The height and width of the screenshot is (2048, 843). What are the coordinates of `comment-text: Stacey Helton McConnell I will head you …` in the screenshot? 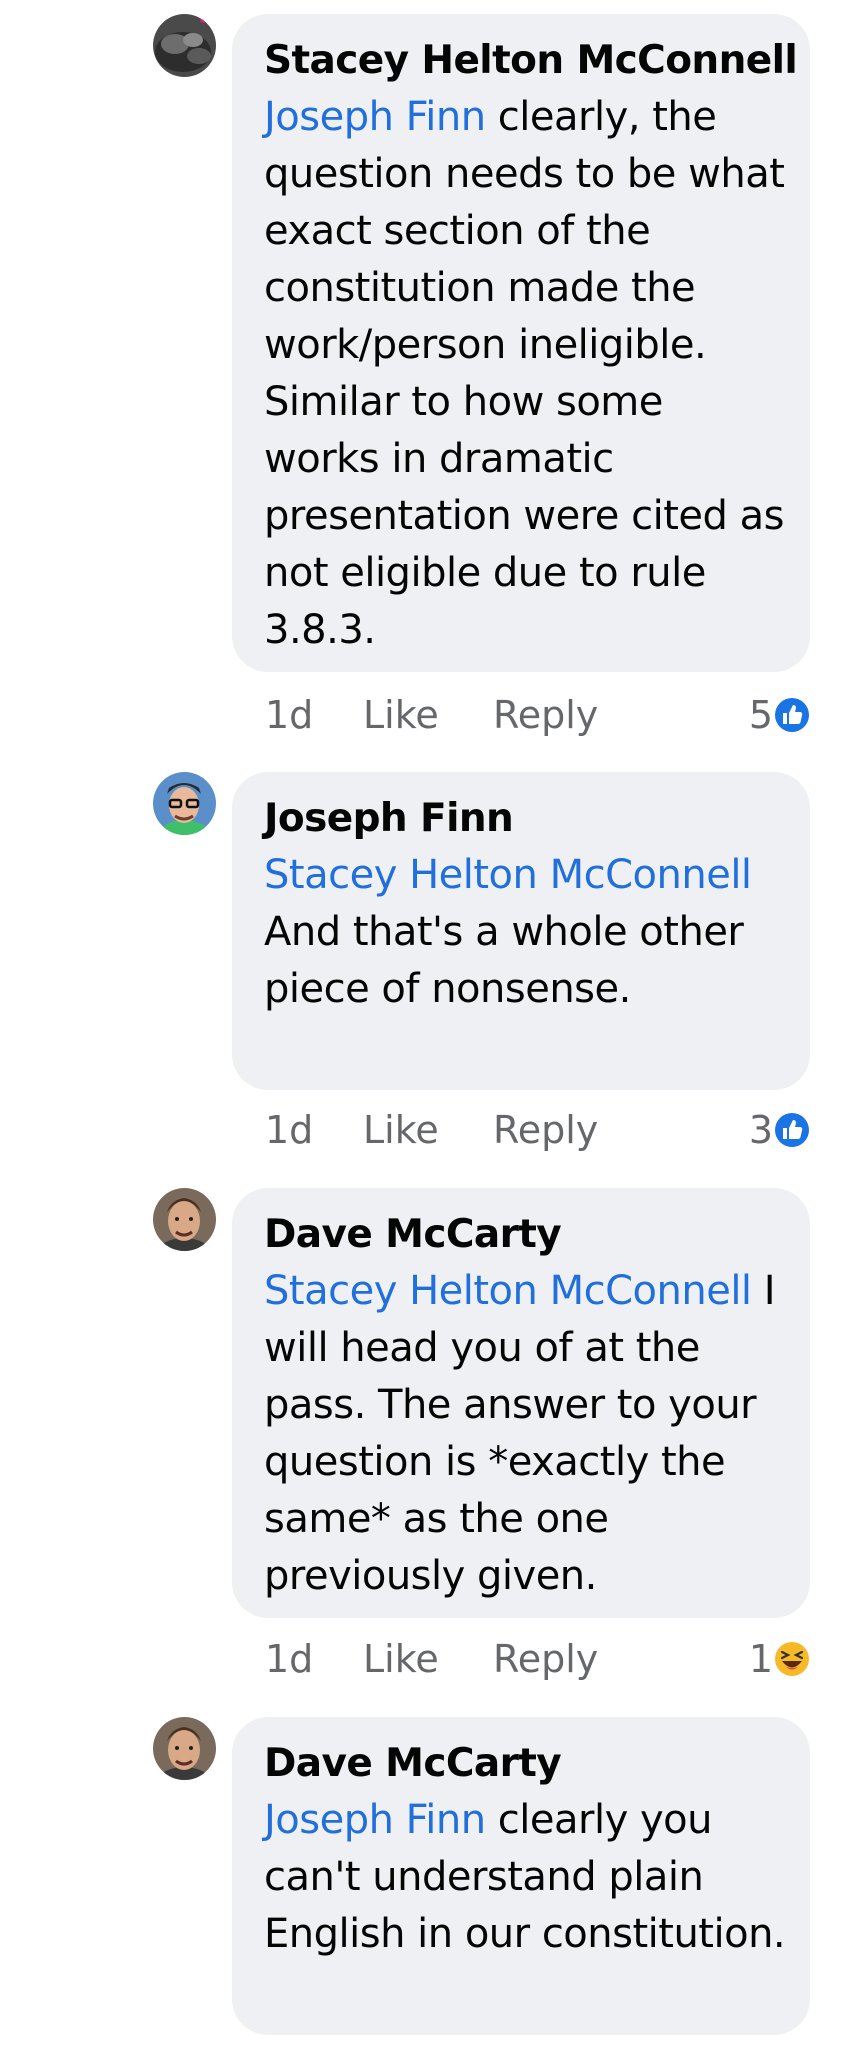 It's located at (526, 1434).